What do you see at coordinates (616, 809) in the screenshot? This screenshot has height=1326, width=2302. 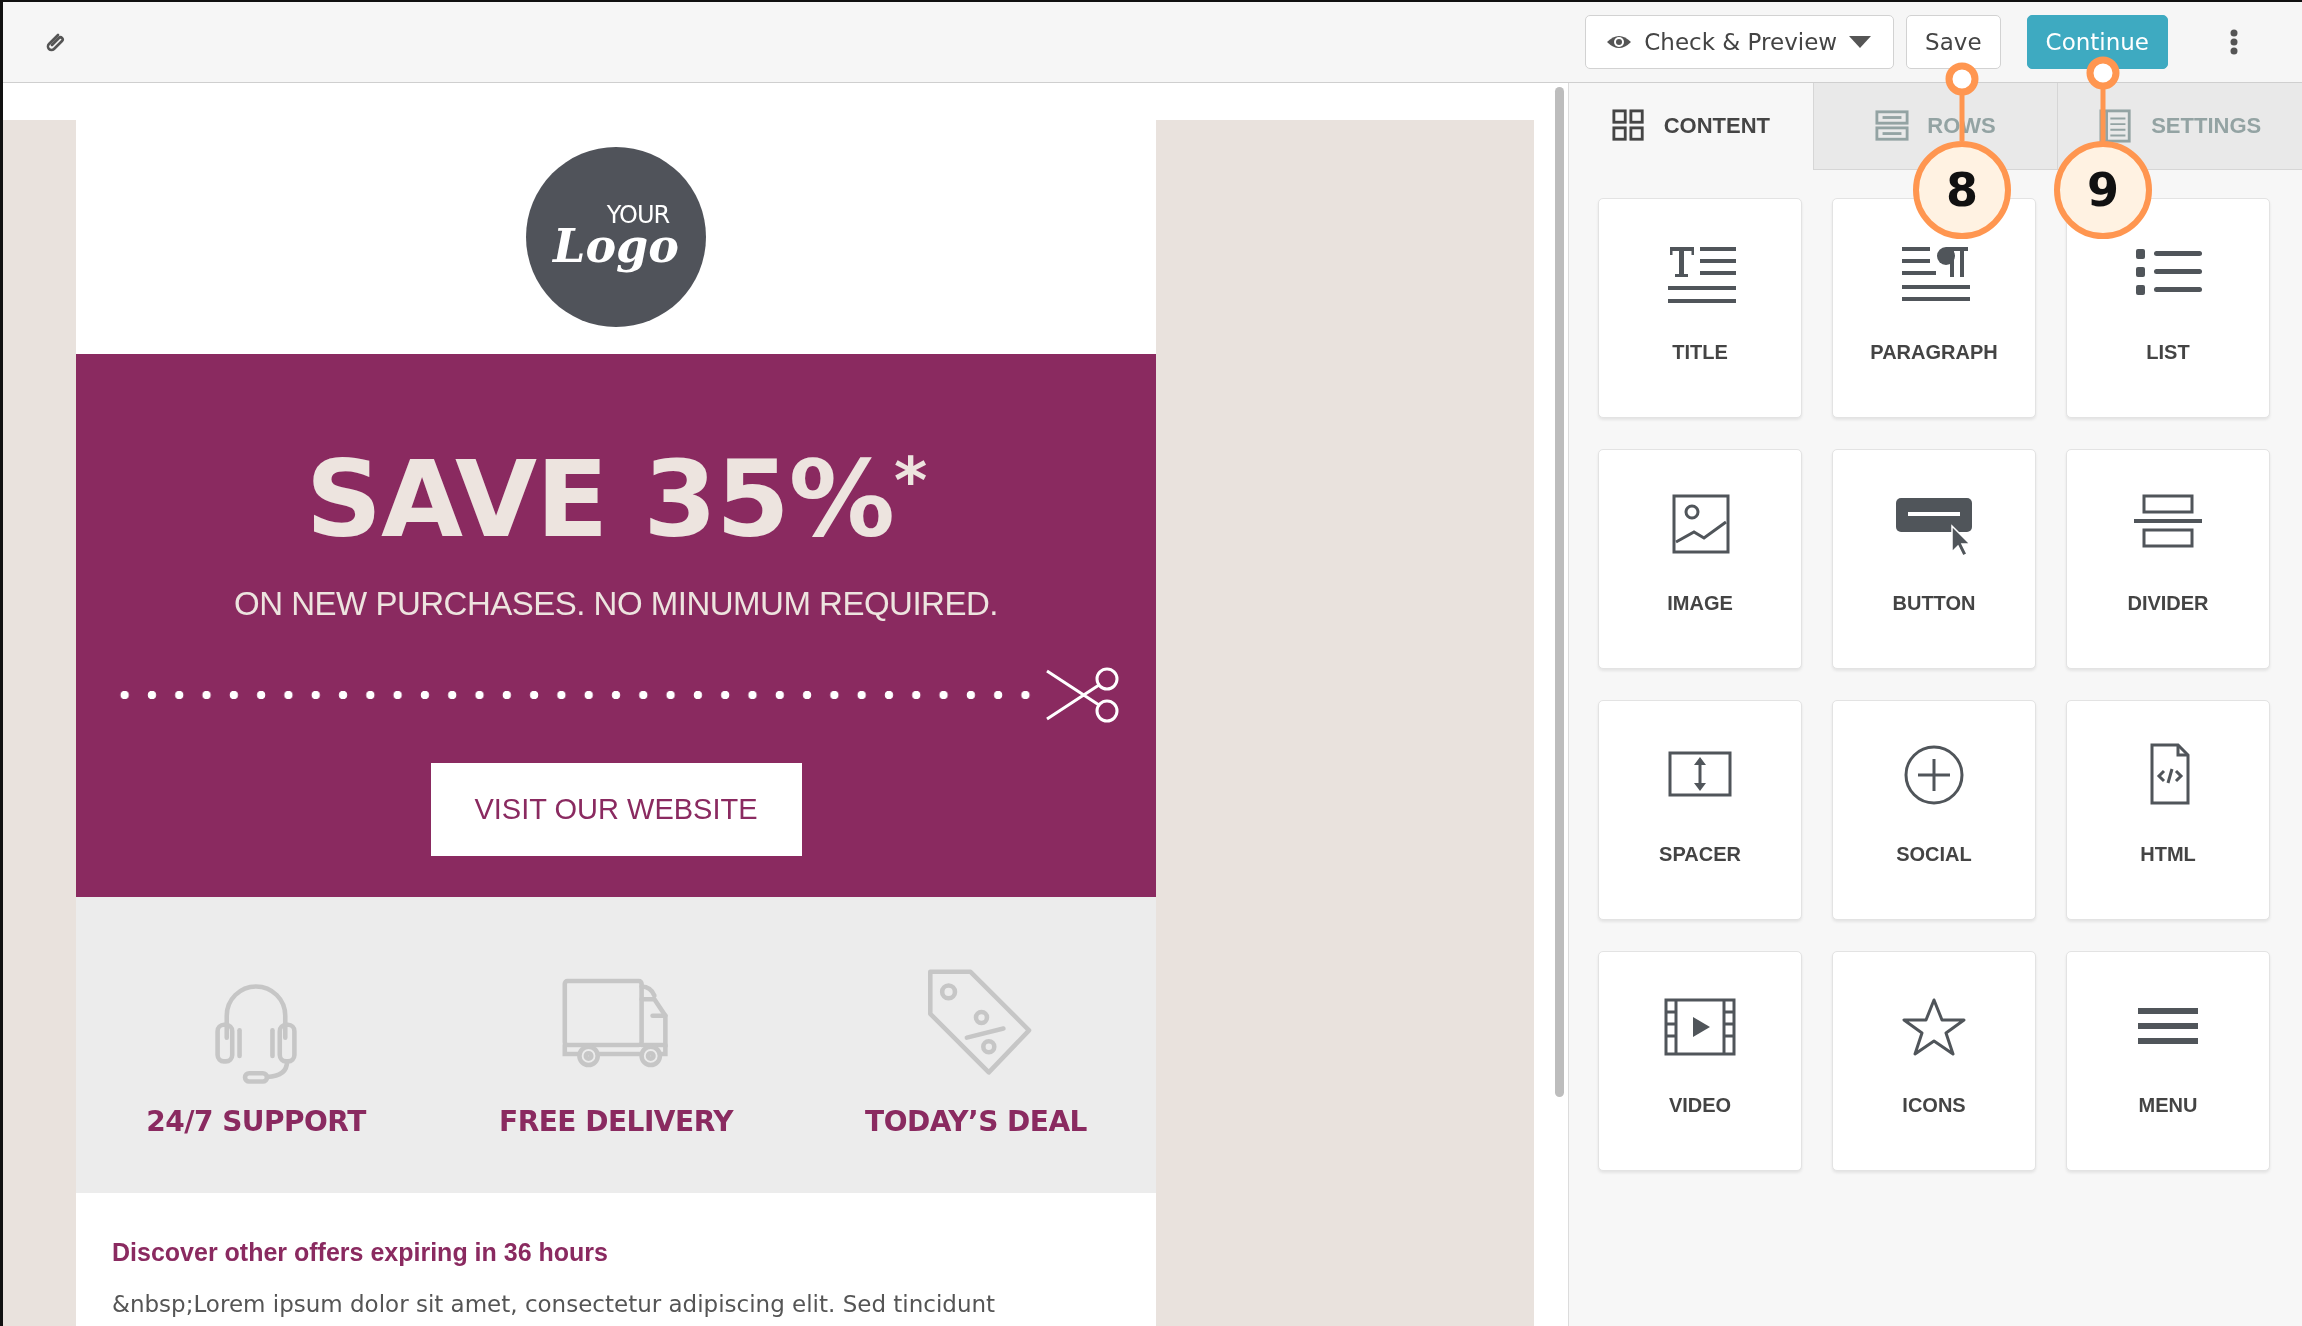 I see `visit-website-button: VISIT OUR WEBSITE` at bounding box center [616, 809].